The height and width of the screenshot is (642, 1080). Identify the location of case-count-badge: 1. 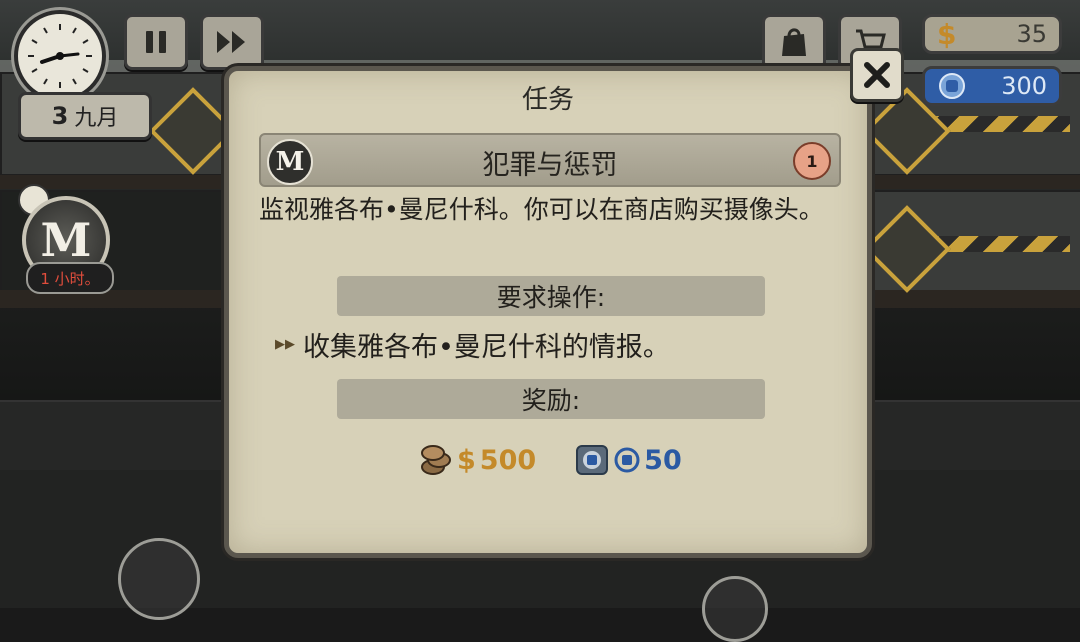
(812, 161).